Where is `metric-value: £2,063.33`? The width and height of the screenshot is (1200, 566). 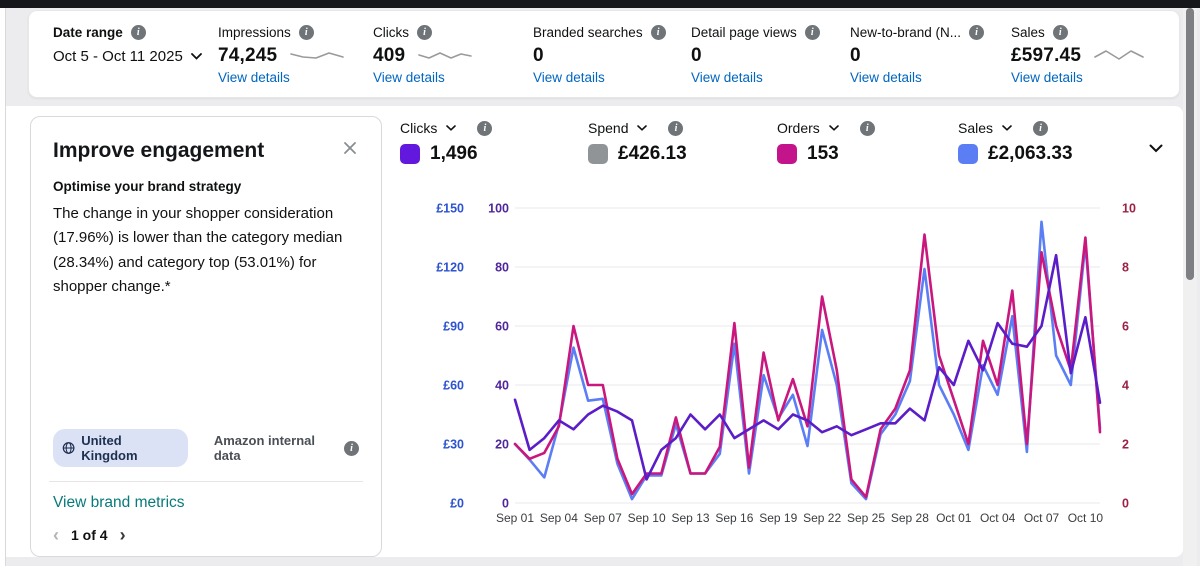 metric-value: £2,063.33 is located at coordinates (1030, 153).